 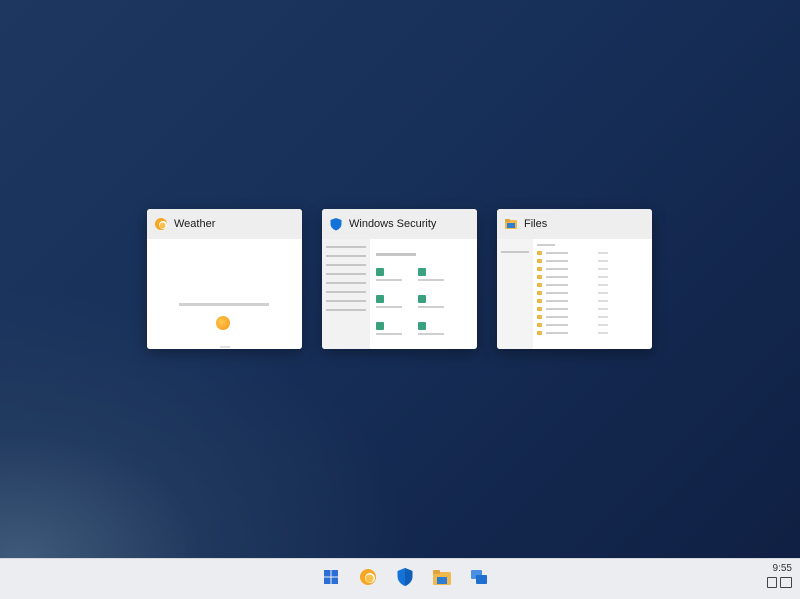 I want to click on taskbar: 9:55, so click(x=400, y=578).